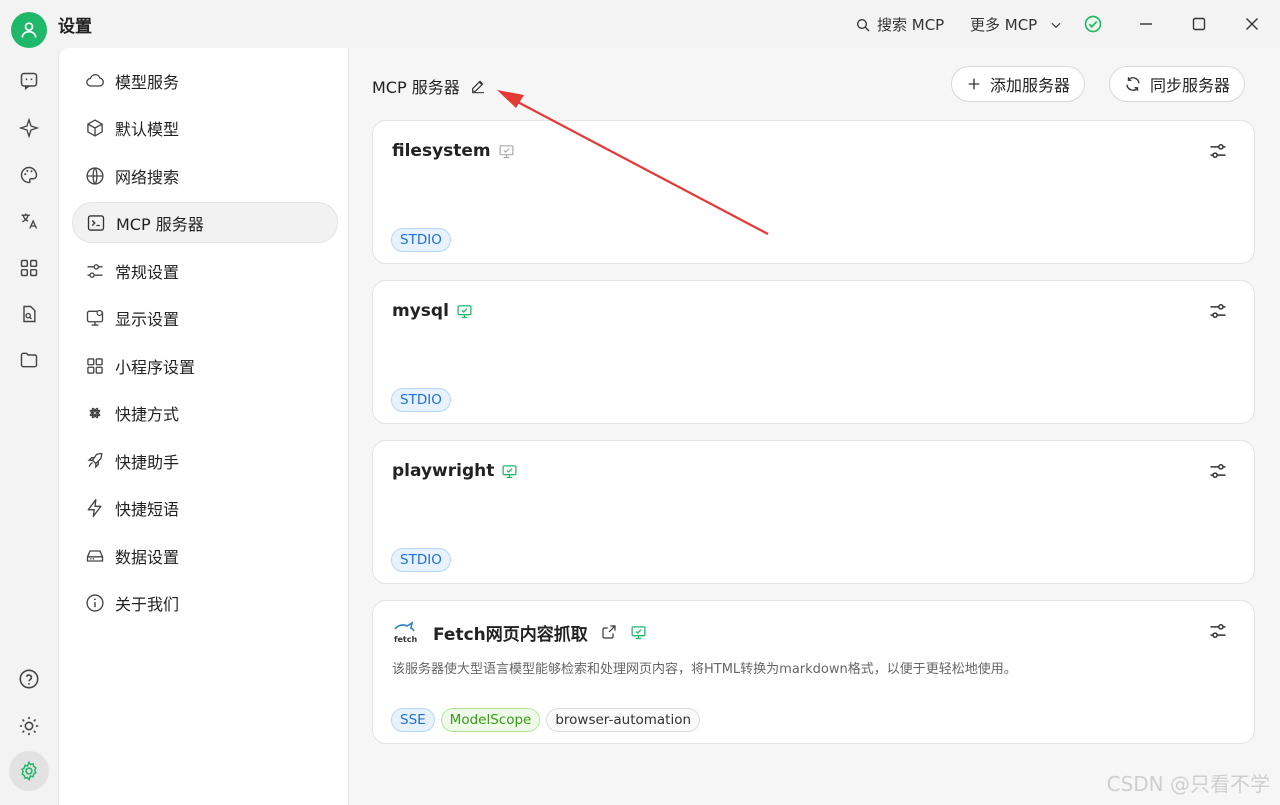 The height and width of the screenshot is (805, 1280). I want to click on menu-item-quick-phrases: 快捷短语, so click(205, 507).